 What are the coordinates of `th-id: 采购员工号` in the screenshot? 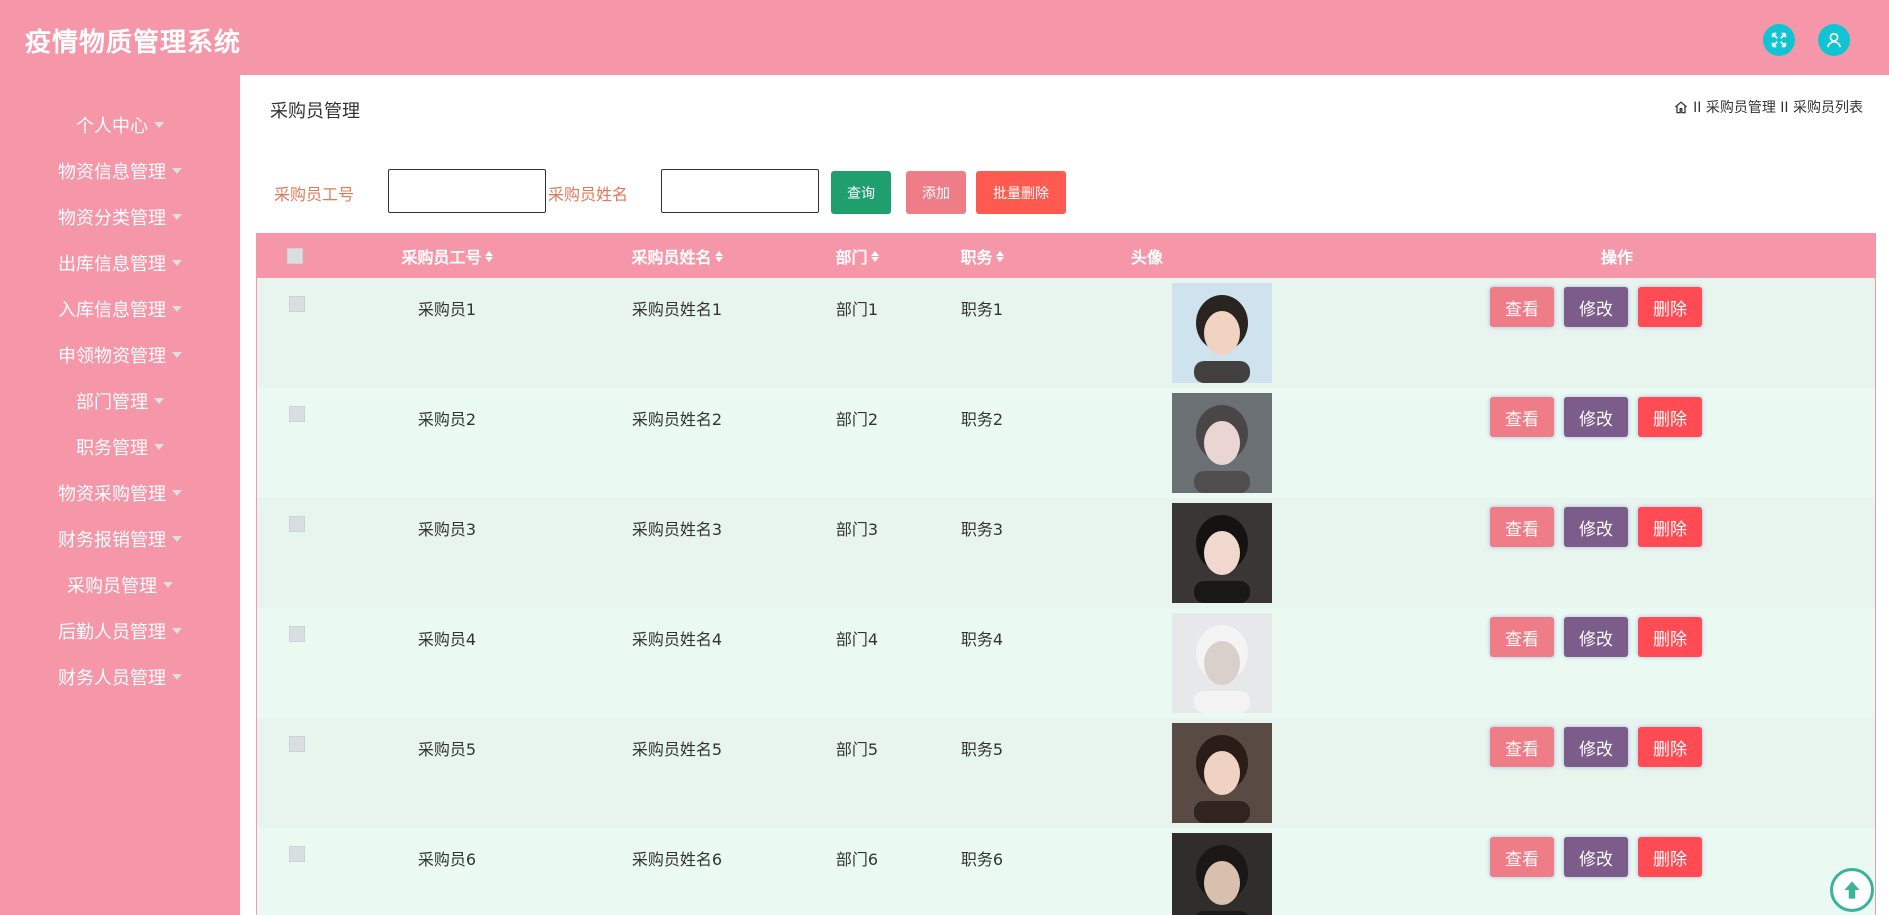 It's located at (447, 256).